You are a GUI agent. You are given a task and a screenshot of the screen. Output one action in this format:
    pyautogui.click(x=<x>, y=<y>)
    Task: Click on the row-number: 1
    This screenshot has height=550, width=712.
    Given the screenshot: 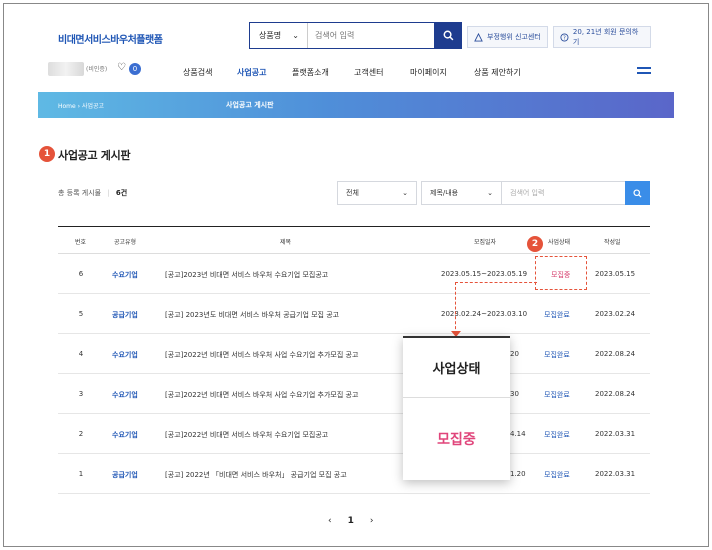 What is the action you would take?
    pyautogui.click(x=81, y=474)
    